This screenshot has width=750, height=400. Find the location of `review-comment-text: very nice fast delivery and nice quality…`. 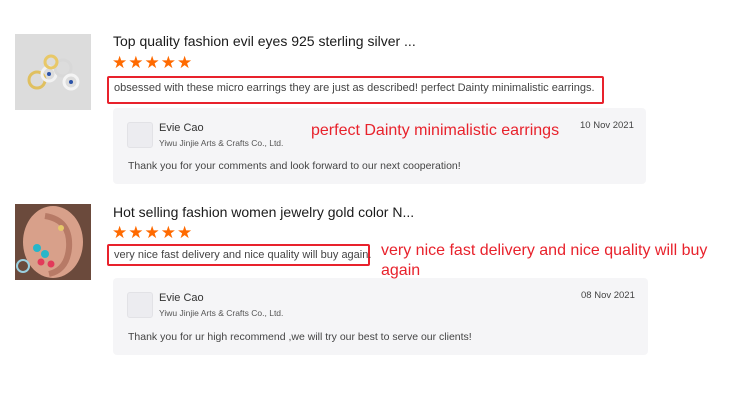

review-comment-text: very nice fast delivery and nice quality… is located at coordinates (243, 255).